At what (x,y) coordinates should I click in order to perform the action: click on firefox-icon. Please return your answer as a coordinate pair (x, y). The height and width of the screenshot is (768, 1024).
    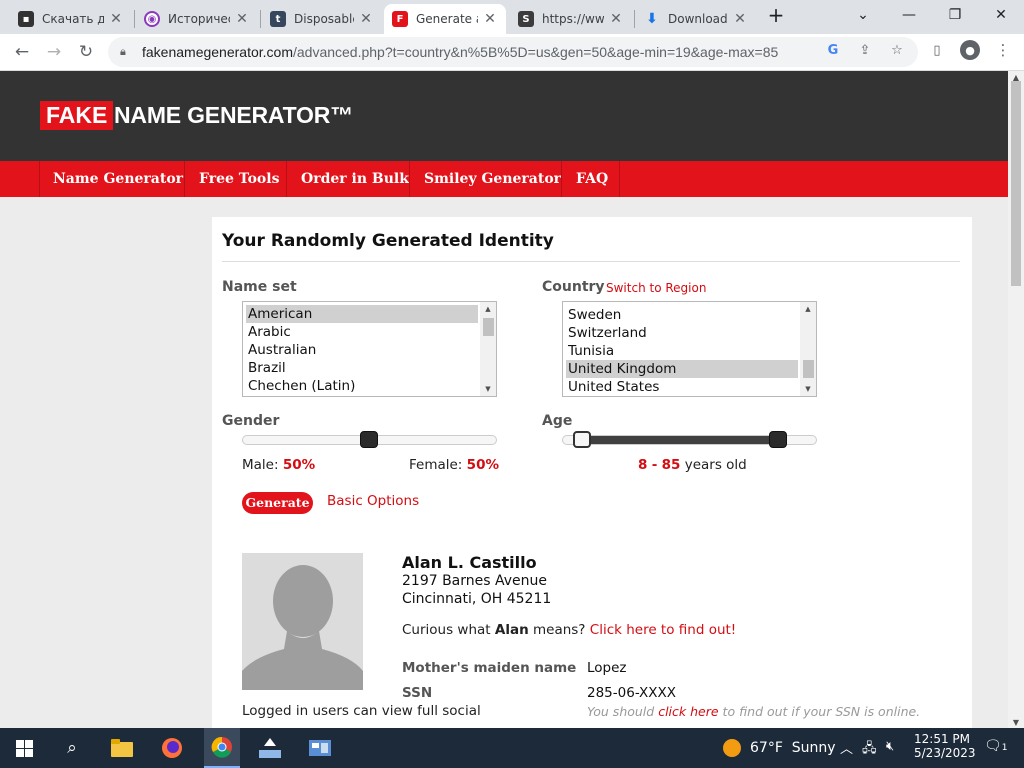
    Looking at the image, I should click on (172, 748).